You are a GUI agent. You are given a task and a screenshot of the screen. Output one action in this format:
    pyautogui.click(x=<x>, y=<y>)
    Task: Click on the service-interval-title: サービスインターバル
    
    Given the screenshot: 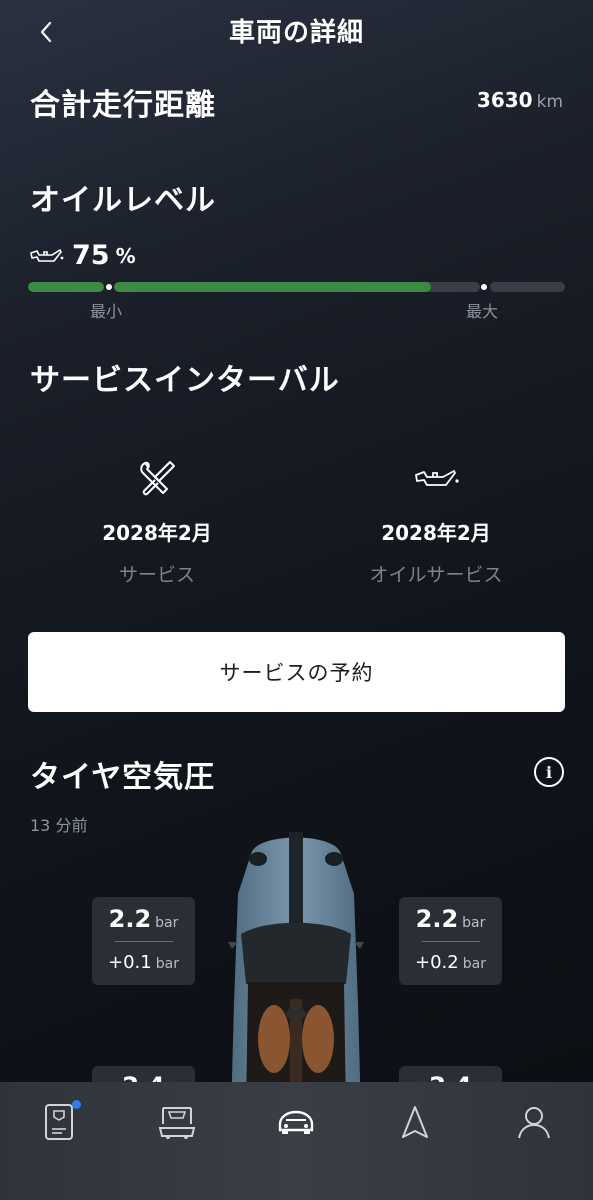 What is the action you would take?
    pyautogui.click(x=185, y=380)
    